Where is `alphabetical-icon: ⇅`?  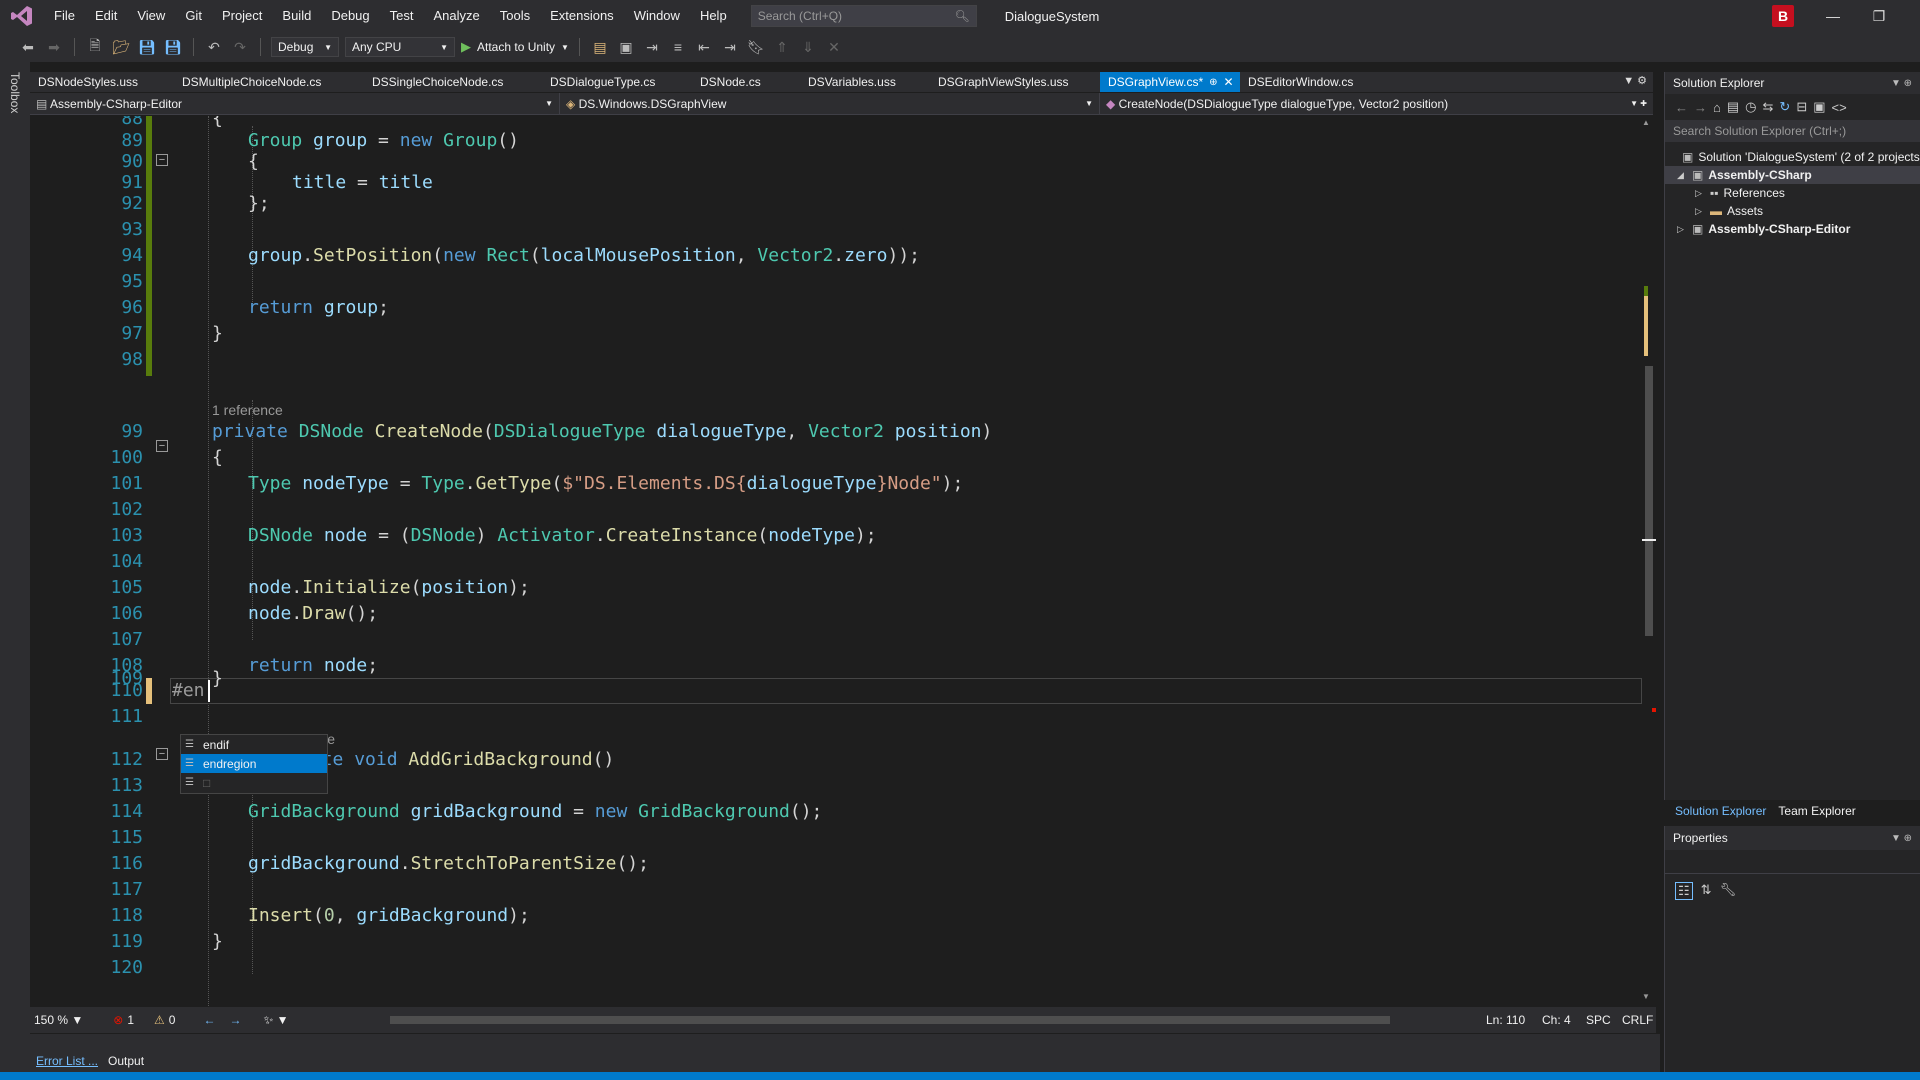
alphabetical-icon: ⇅ is located at coordinates (1706, 891).